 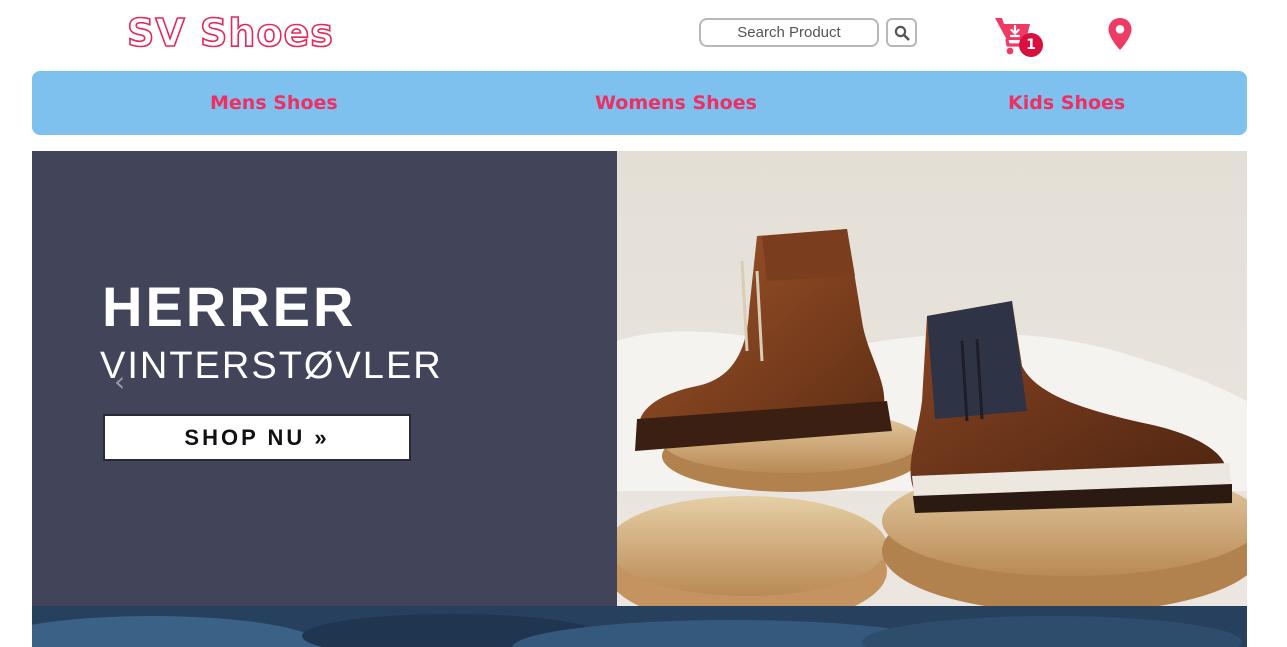 What do you see at coordinates (1066, 103) in the screenshot?
I see `nav-kids-shoes: Kids Shoes` at bounding box center [1066, 103].